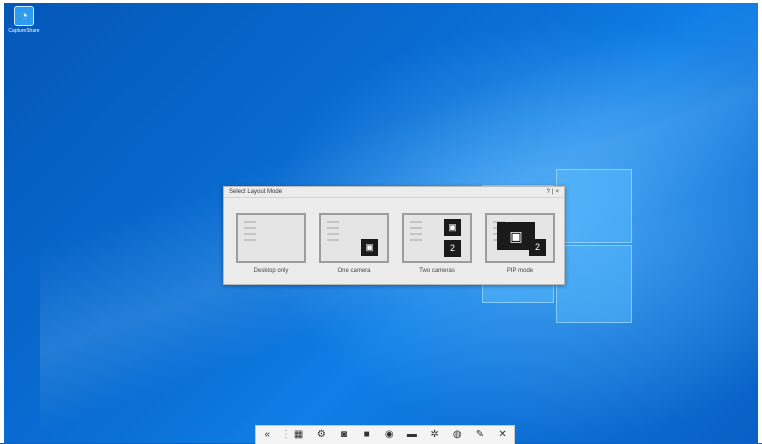  Describe the element at coordinates (457, 435) in the screenshot. I see `user-icon: ◍` at that location.